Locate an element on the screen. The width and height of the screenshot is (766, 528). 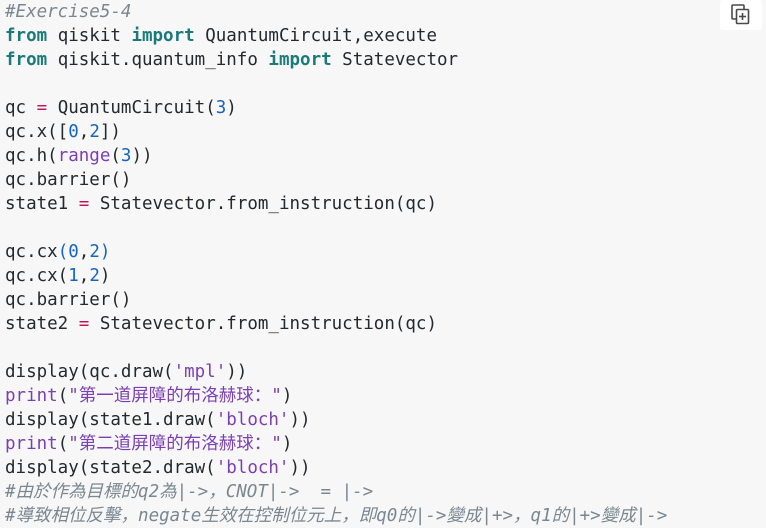
copy-button is located at coordinates (741, 15).